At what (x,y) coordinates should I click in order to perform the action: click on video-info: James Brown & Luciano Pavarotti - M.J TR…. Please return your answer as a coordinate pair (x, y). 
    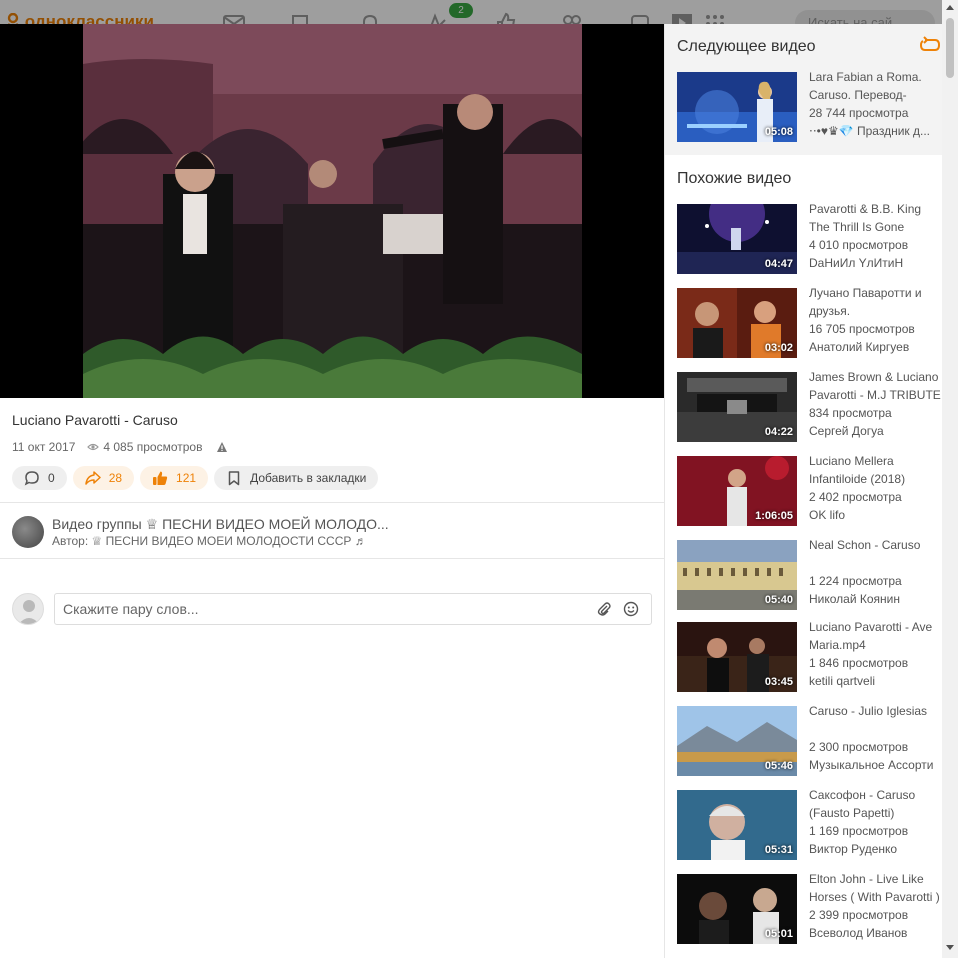
    Looking at the image, I should click on (876, 404).